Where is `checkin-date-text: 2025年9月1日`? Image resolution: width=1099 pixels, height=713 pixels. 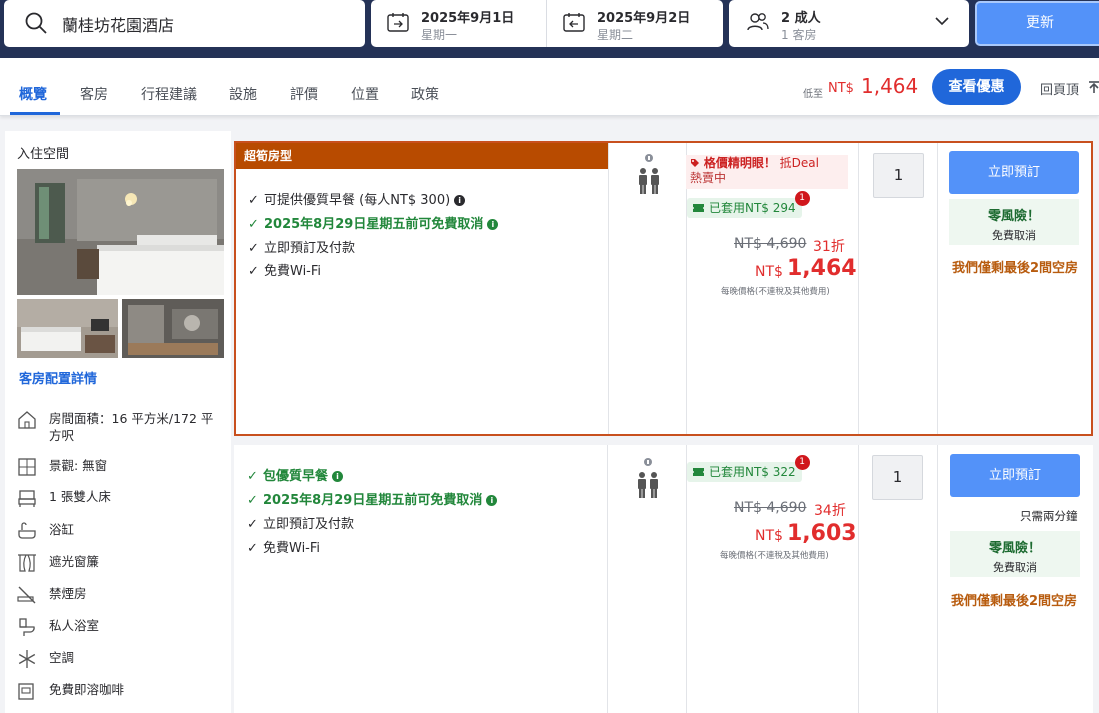 checkin-date-text: 2025年9月1日 is located at coordinates (468, 18).